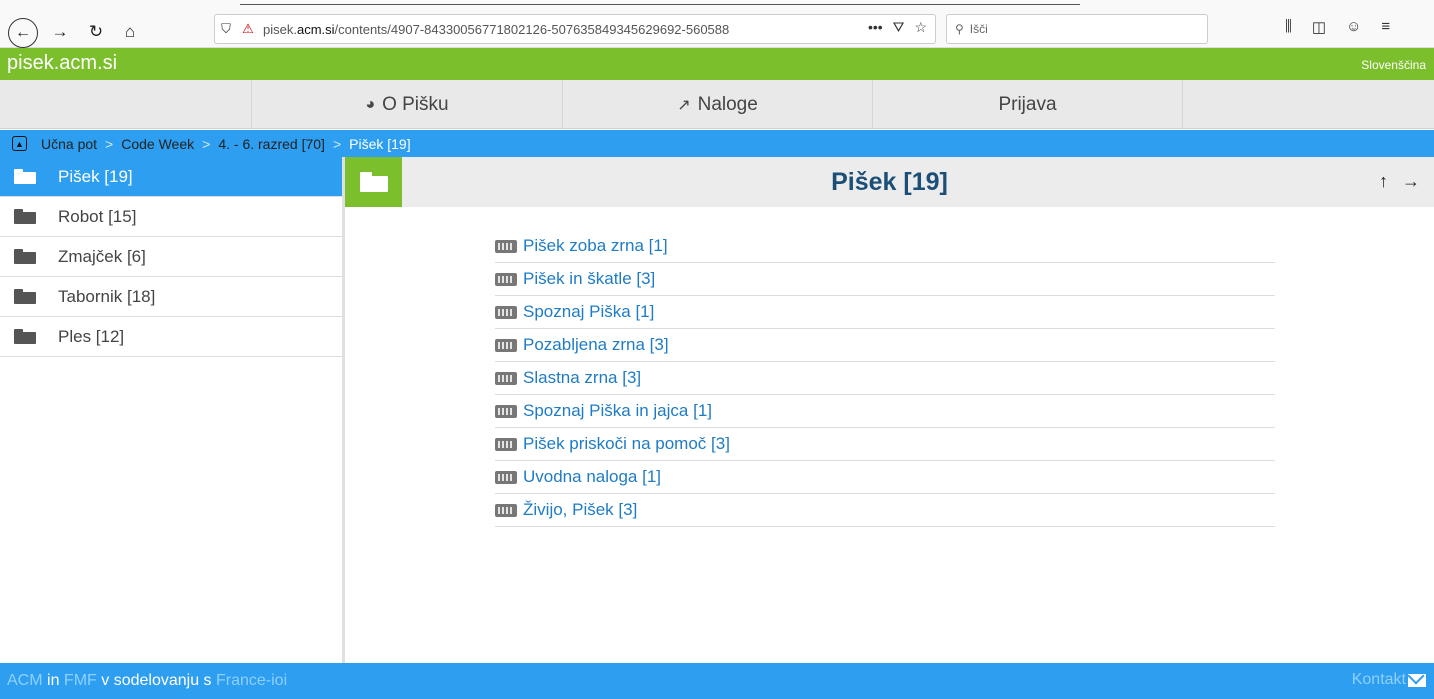  Describe the element at coordinates (97, 216) in the screenshot. I see `sidebar-item-label: Robot [15]` at that location.